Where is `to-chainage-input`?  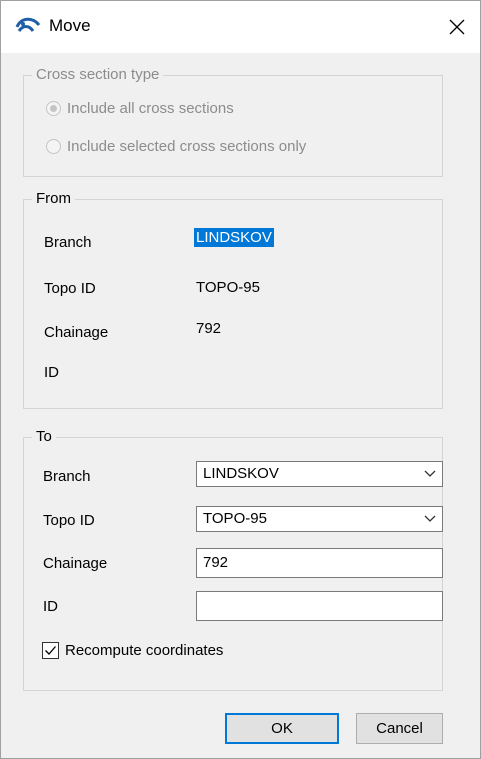 to-chainage-input is located at coordinates (318, 562).